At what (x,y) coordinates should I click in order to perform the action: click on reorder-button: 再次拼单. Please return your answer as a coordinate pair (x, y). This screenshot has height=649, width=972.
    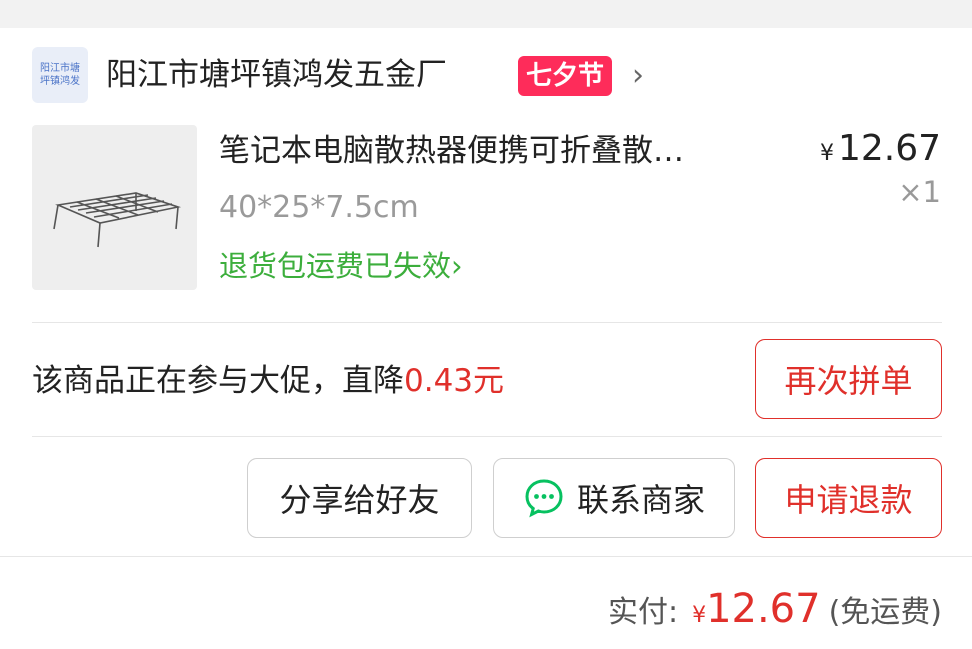
    Looking at the image, I should click on (848, 379).